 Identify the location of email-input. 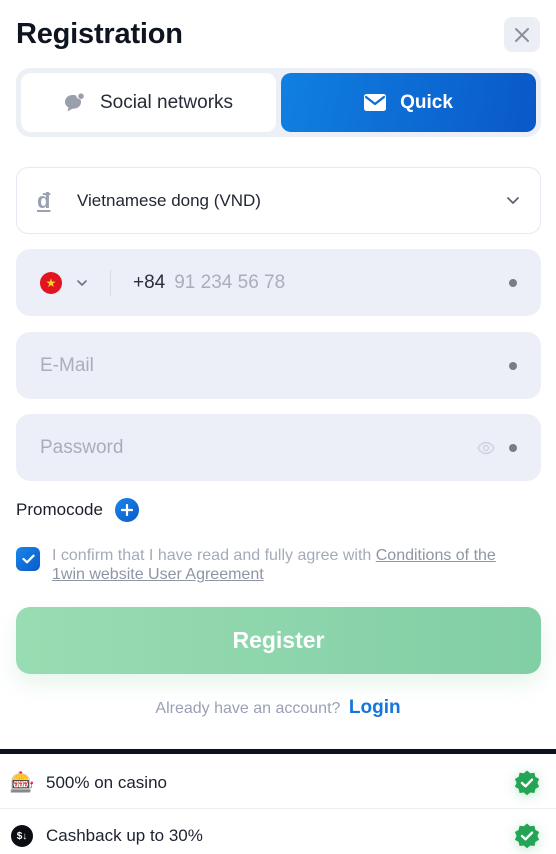
(268, 365).